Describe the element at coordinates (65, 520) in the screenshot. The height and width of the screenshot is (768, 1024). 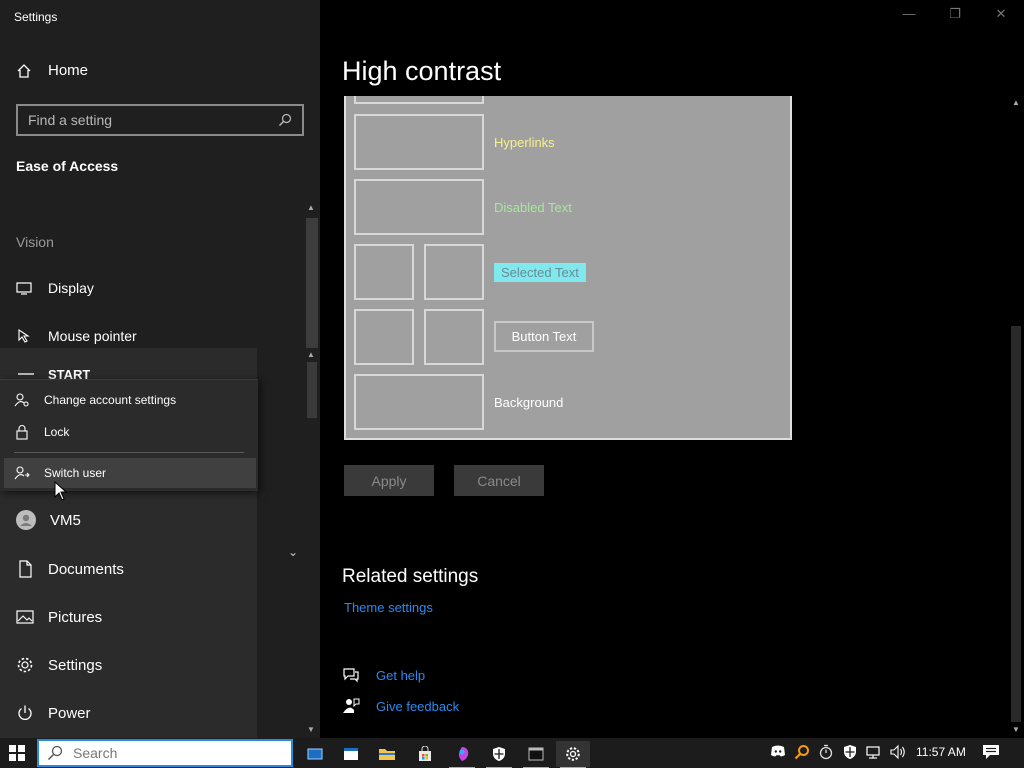
I see `start-user-label: VM5` at that location.